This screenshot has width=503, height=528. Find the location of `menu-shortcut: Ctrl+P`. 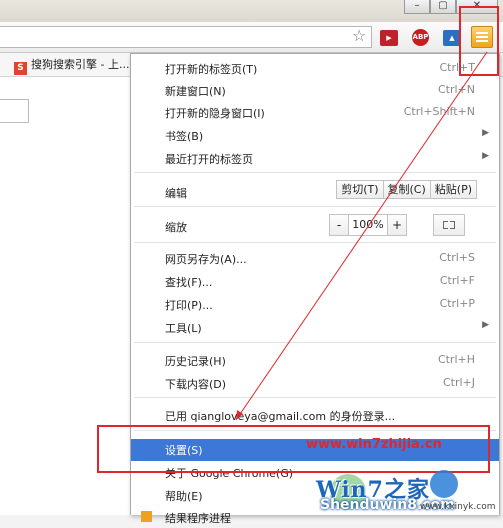

menu-shortcut: Ctrl+P is located at coordinates (457, 303).